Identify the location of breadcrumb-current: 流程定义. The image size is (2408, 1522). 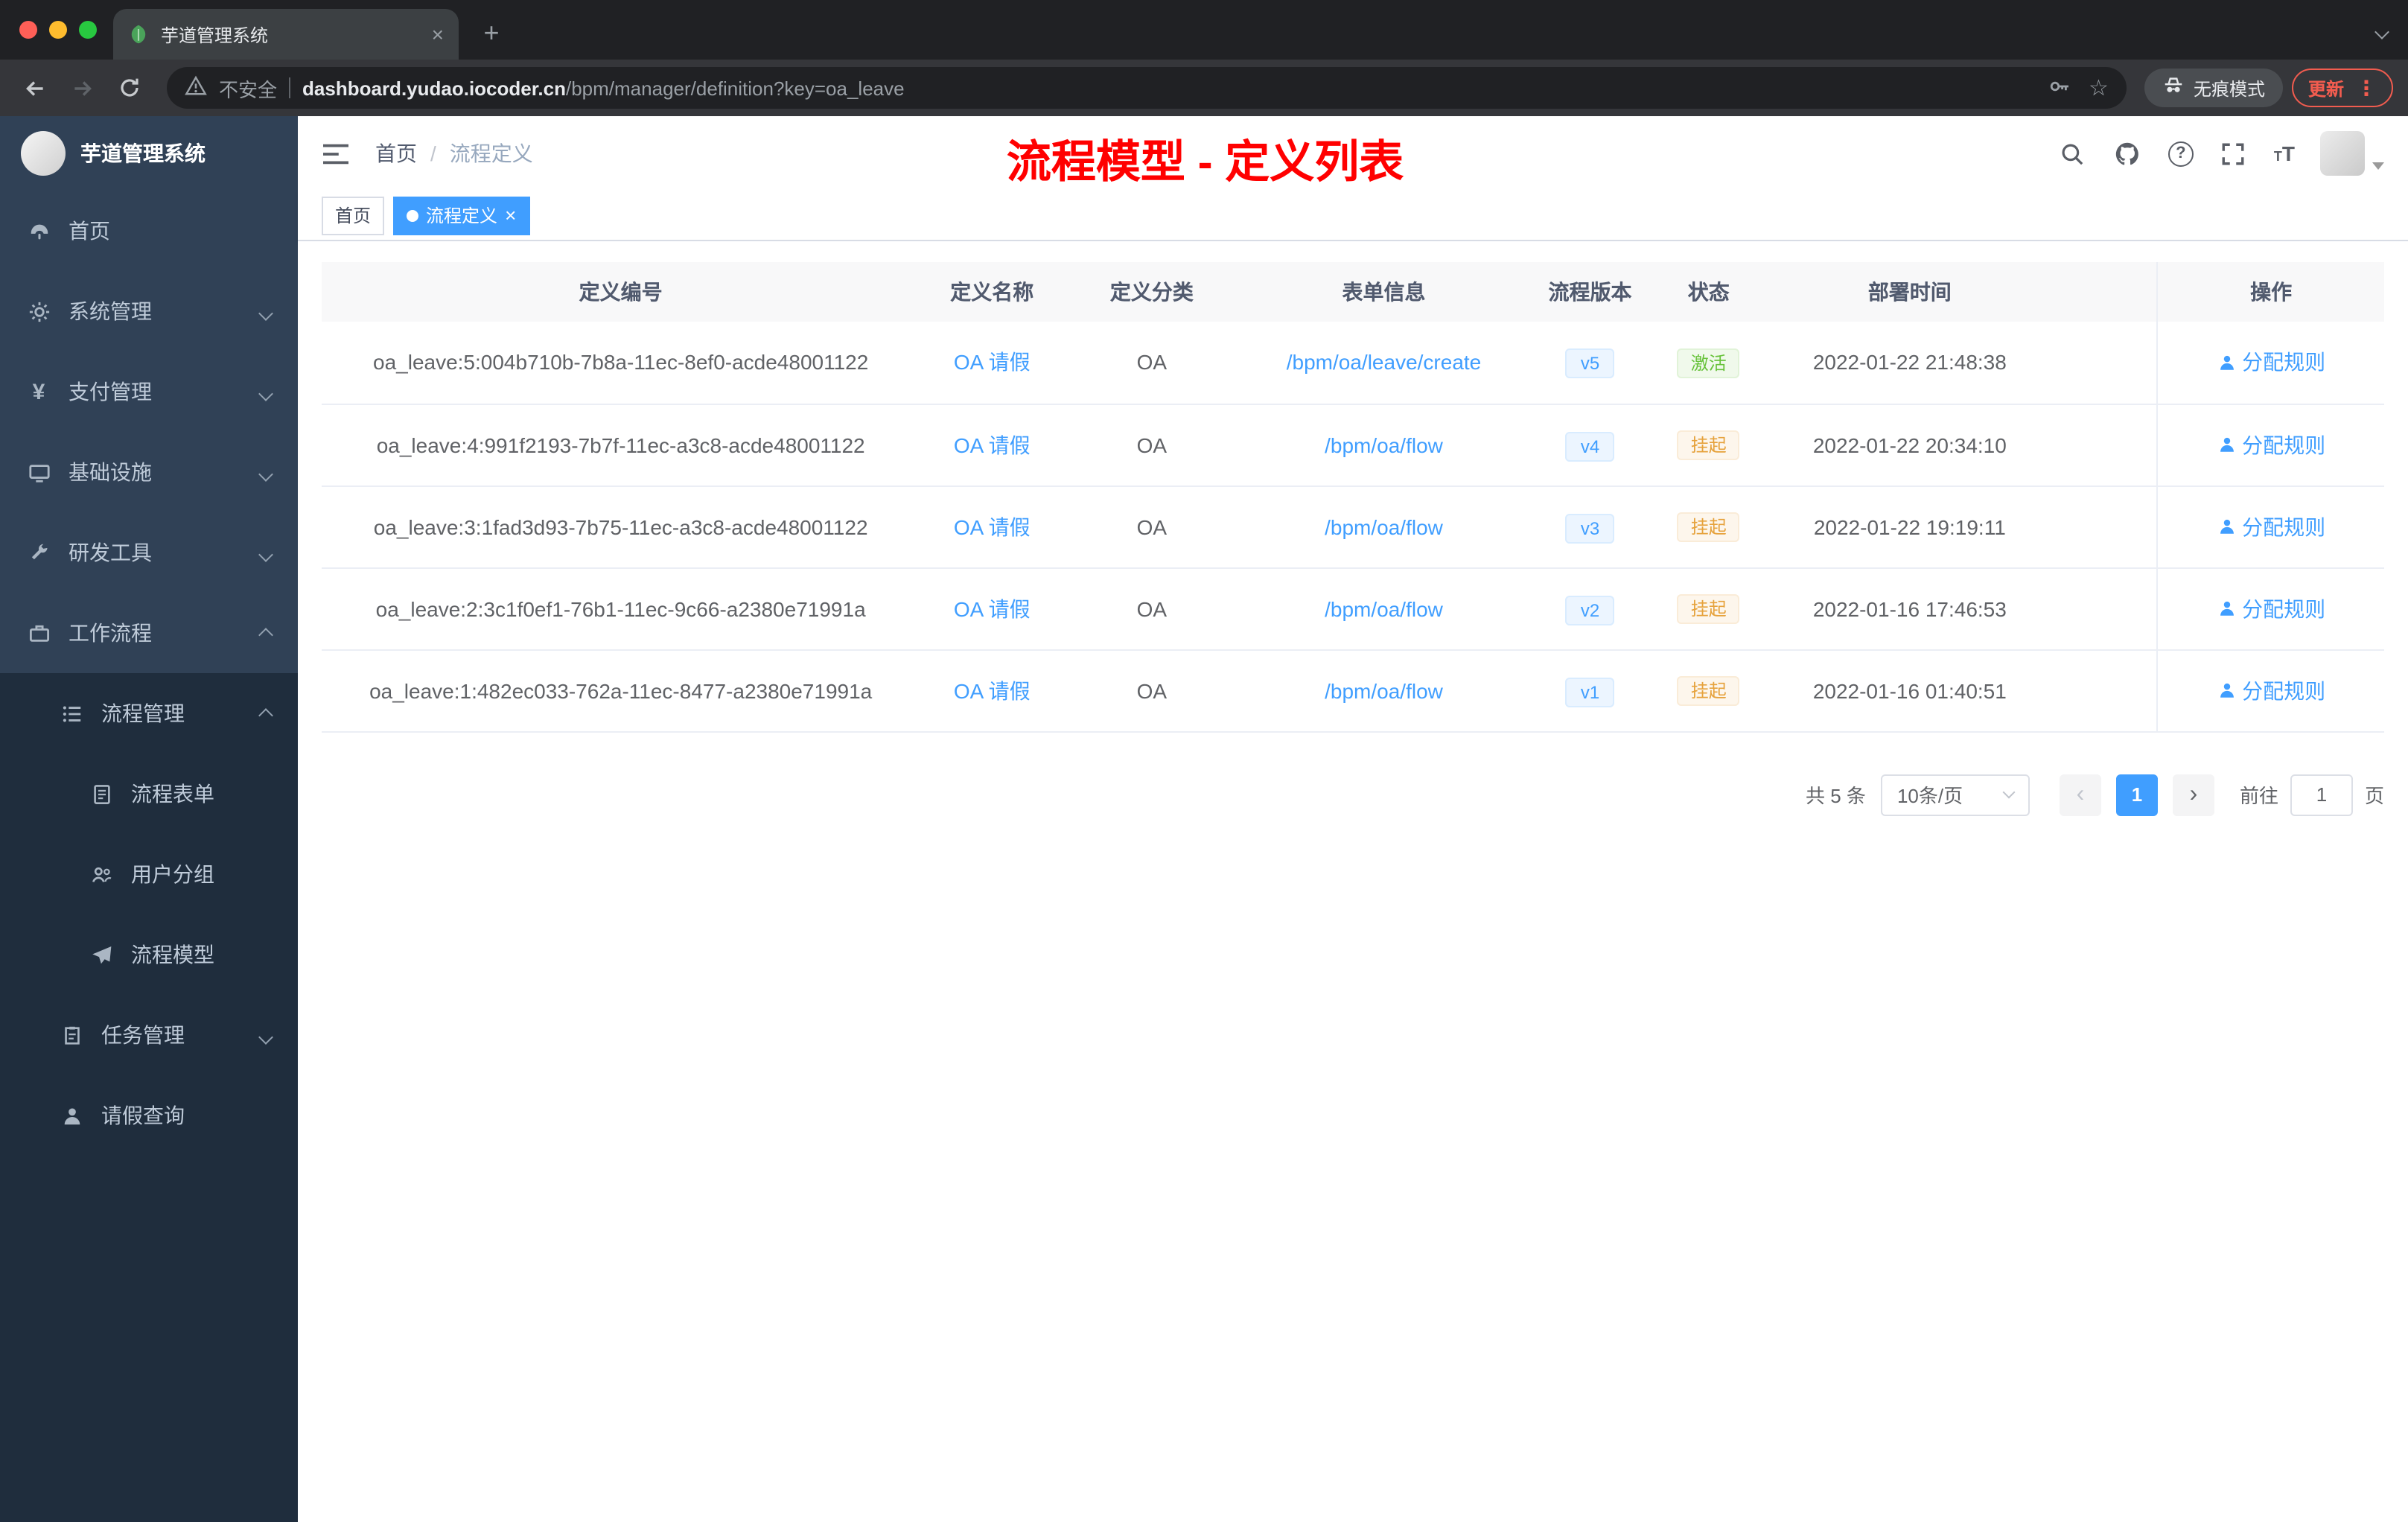
(491, 153).